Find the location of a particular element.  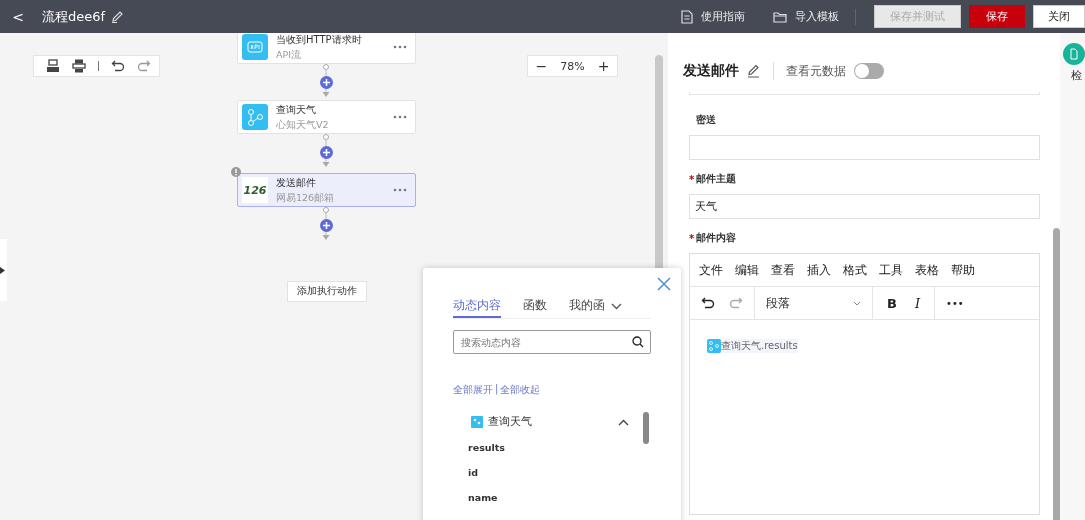

menu-item: 工具 is located at coordinates (891, 270).